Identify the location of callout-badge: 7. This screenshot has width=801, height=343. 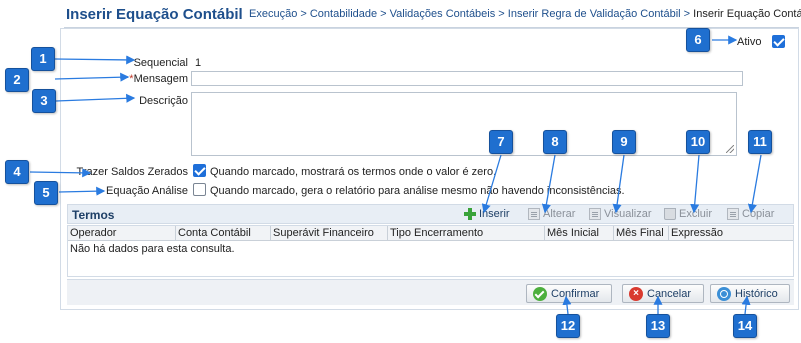
(501, 142).